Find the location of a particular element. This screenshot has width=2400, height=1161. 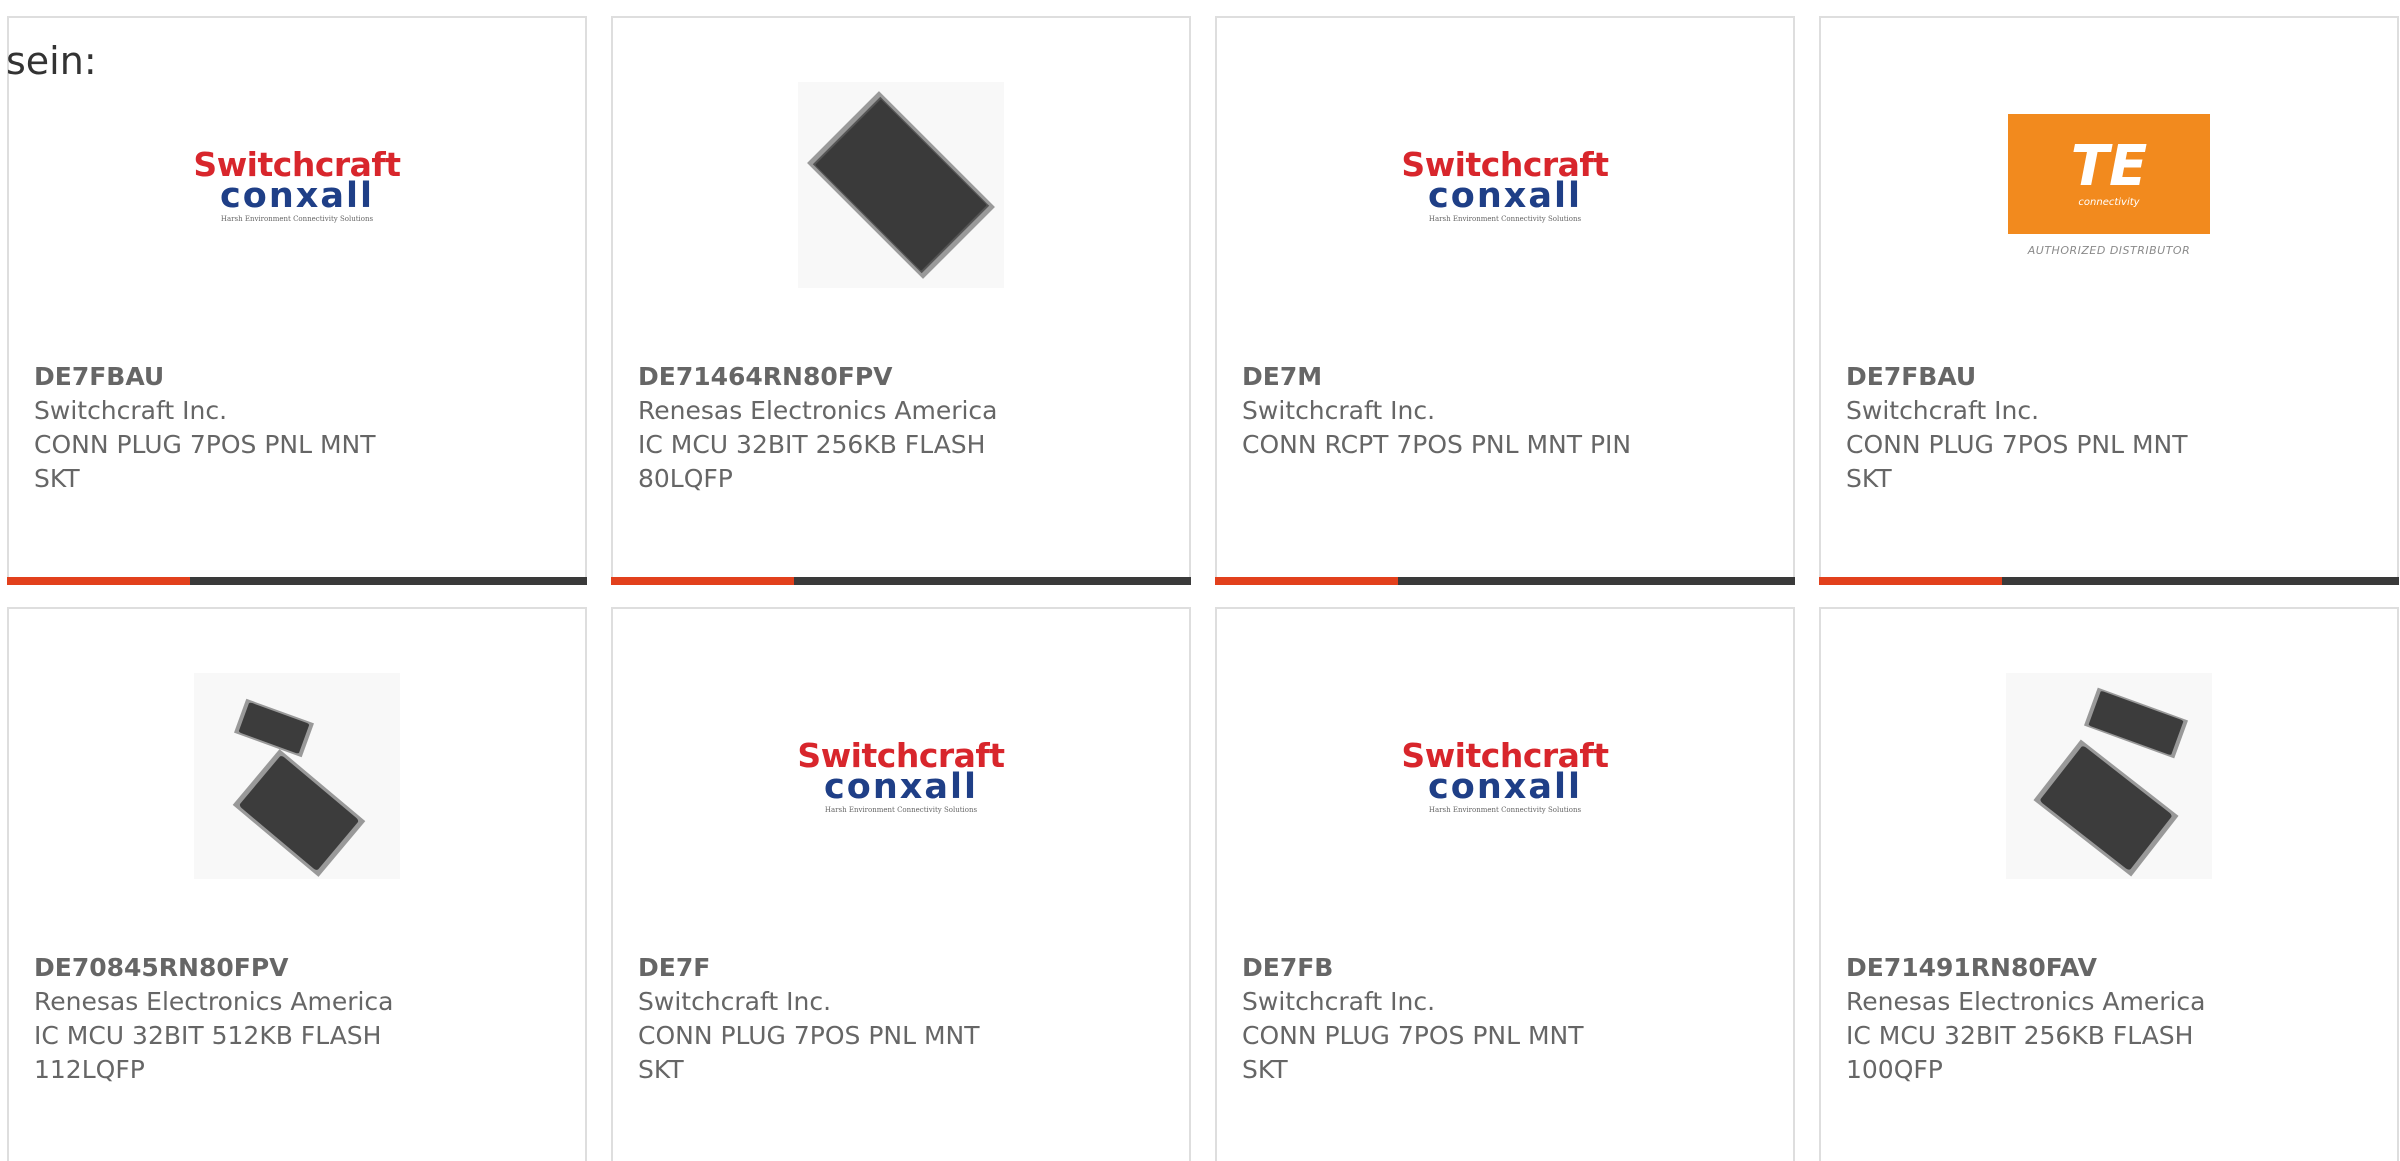

part-number-link: DE7M is located at coordinates (1437, 377).